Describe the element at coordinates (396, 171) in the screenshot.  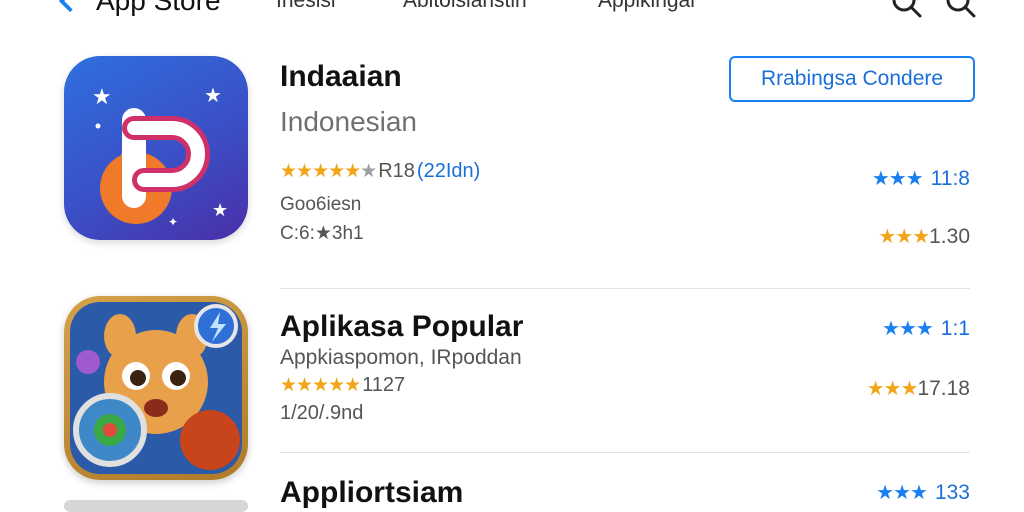
I see `rating-prefix: R18` at that location.